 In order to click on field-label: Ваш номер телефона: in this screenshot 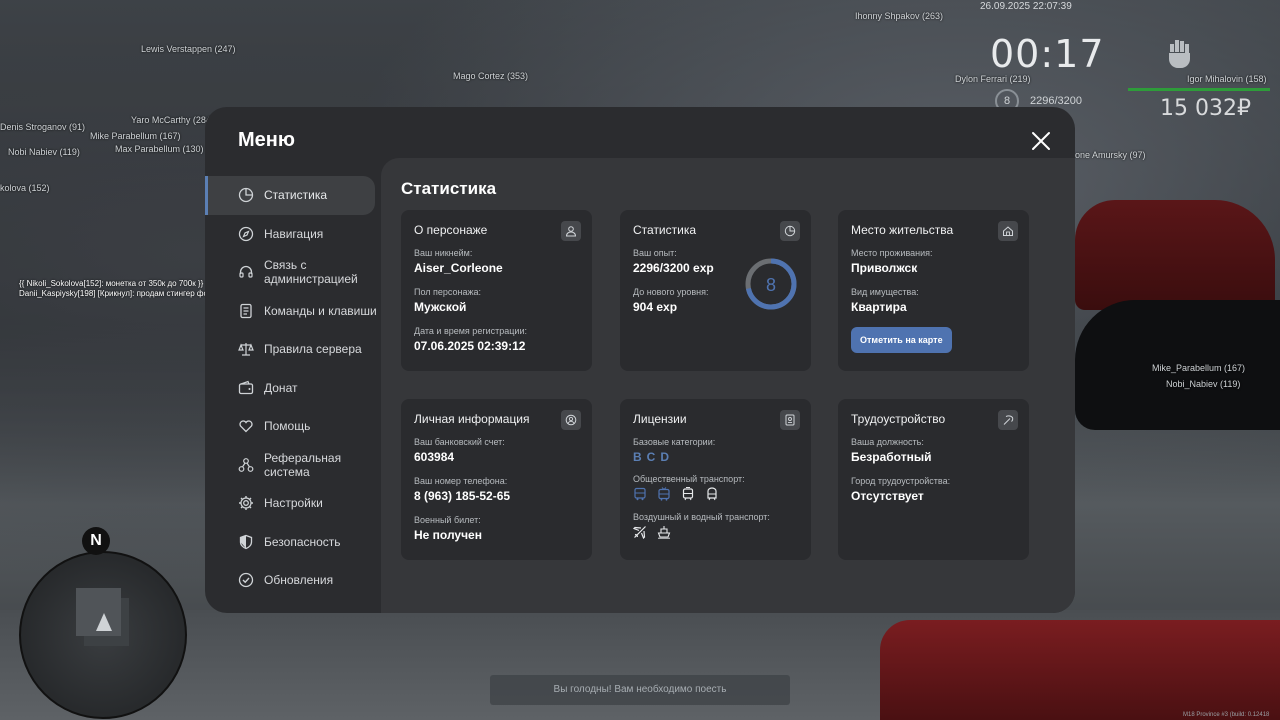, I will do `click(461, 481)`.